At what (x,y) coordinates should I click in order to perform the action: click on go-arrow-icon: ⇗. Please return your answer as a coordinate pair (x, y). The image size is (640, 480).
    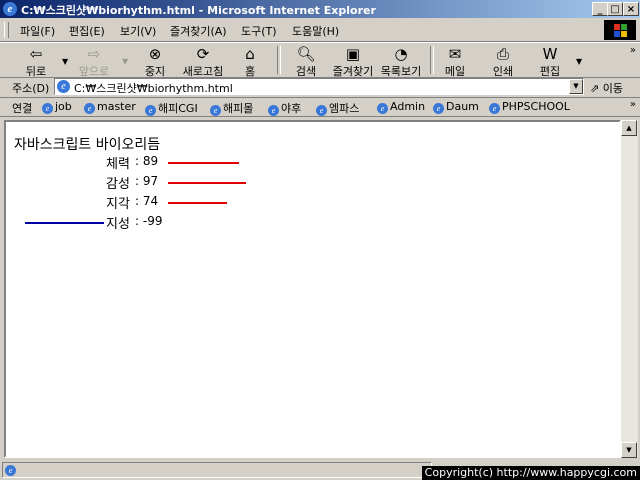
    Looking at the image, I should click on (595, 88).